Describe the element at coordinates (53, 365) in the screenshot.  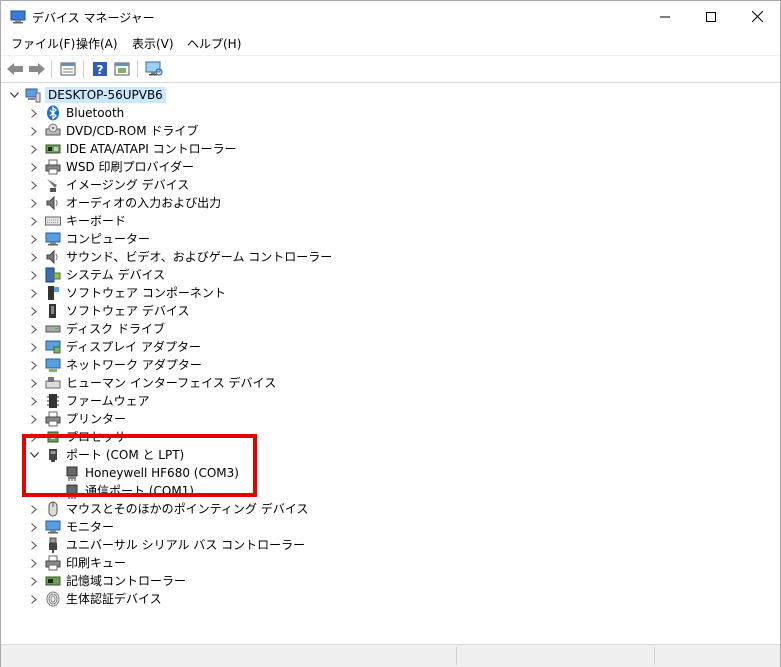
I see `network-adapter-icon` at that location.